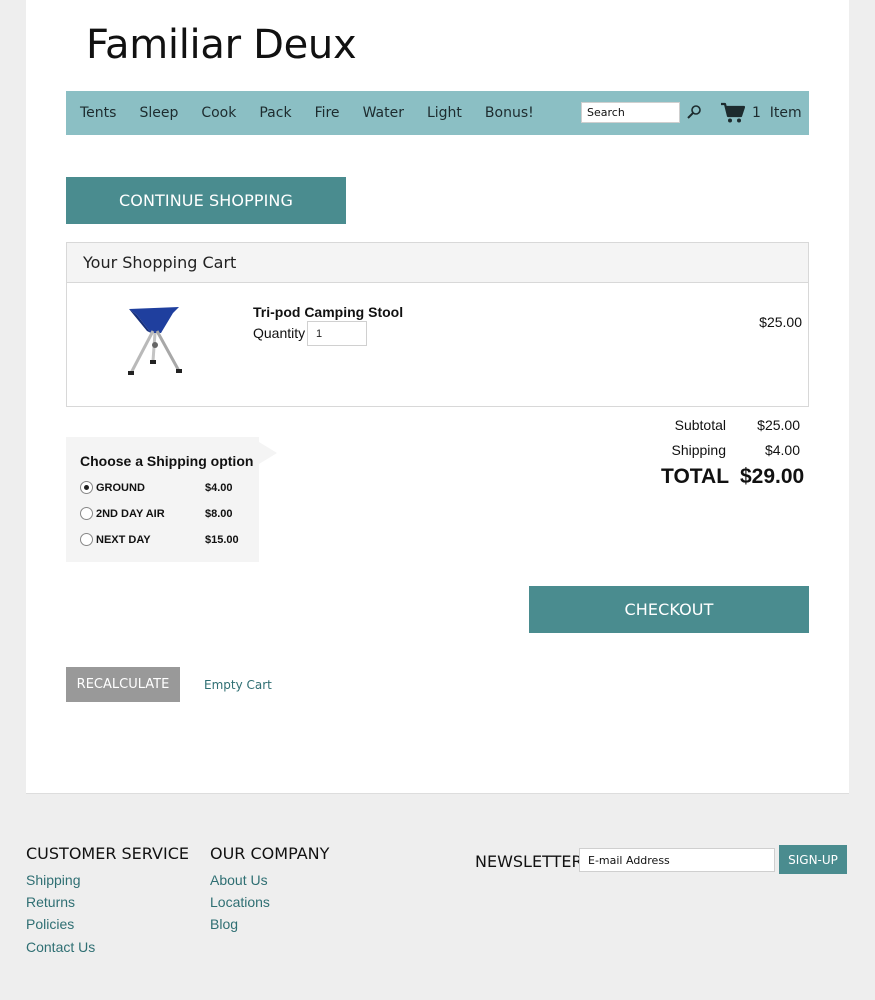 This screenshot has width=875, height=1000. I want to click on empty-cart-link: Empty Cart, so click(238, 685).